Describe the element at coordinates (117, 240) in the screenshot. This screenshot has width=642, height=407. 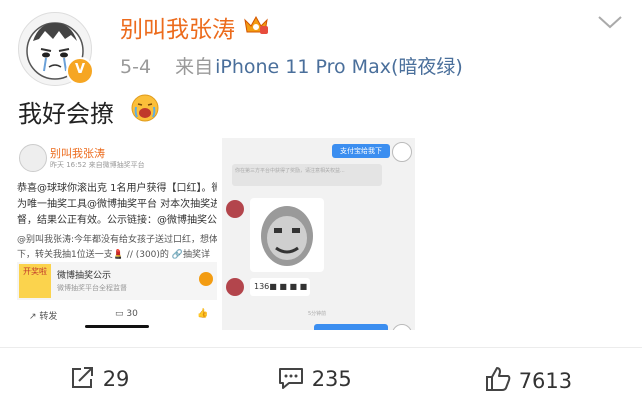
I see `embedded-line-4: @别叫我张涛:今年都没有给女孩子送过口红，想体` at that location.